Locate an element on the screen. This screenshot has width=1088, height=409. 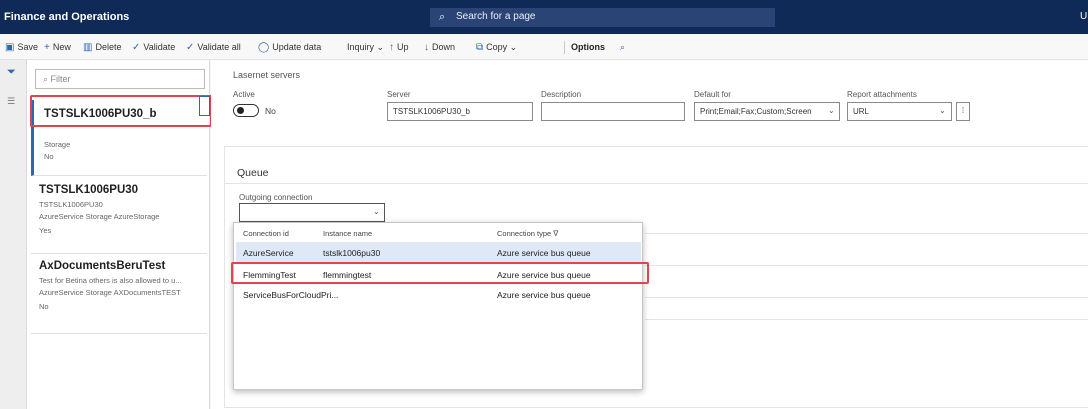
delete-button: ▥ Delete is located at coordinates (102, 47).